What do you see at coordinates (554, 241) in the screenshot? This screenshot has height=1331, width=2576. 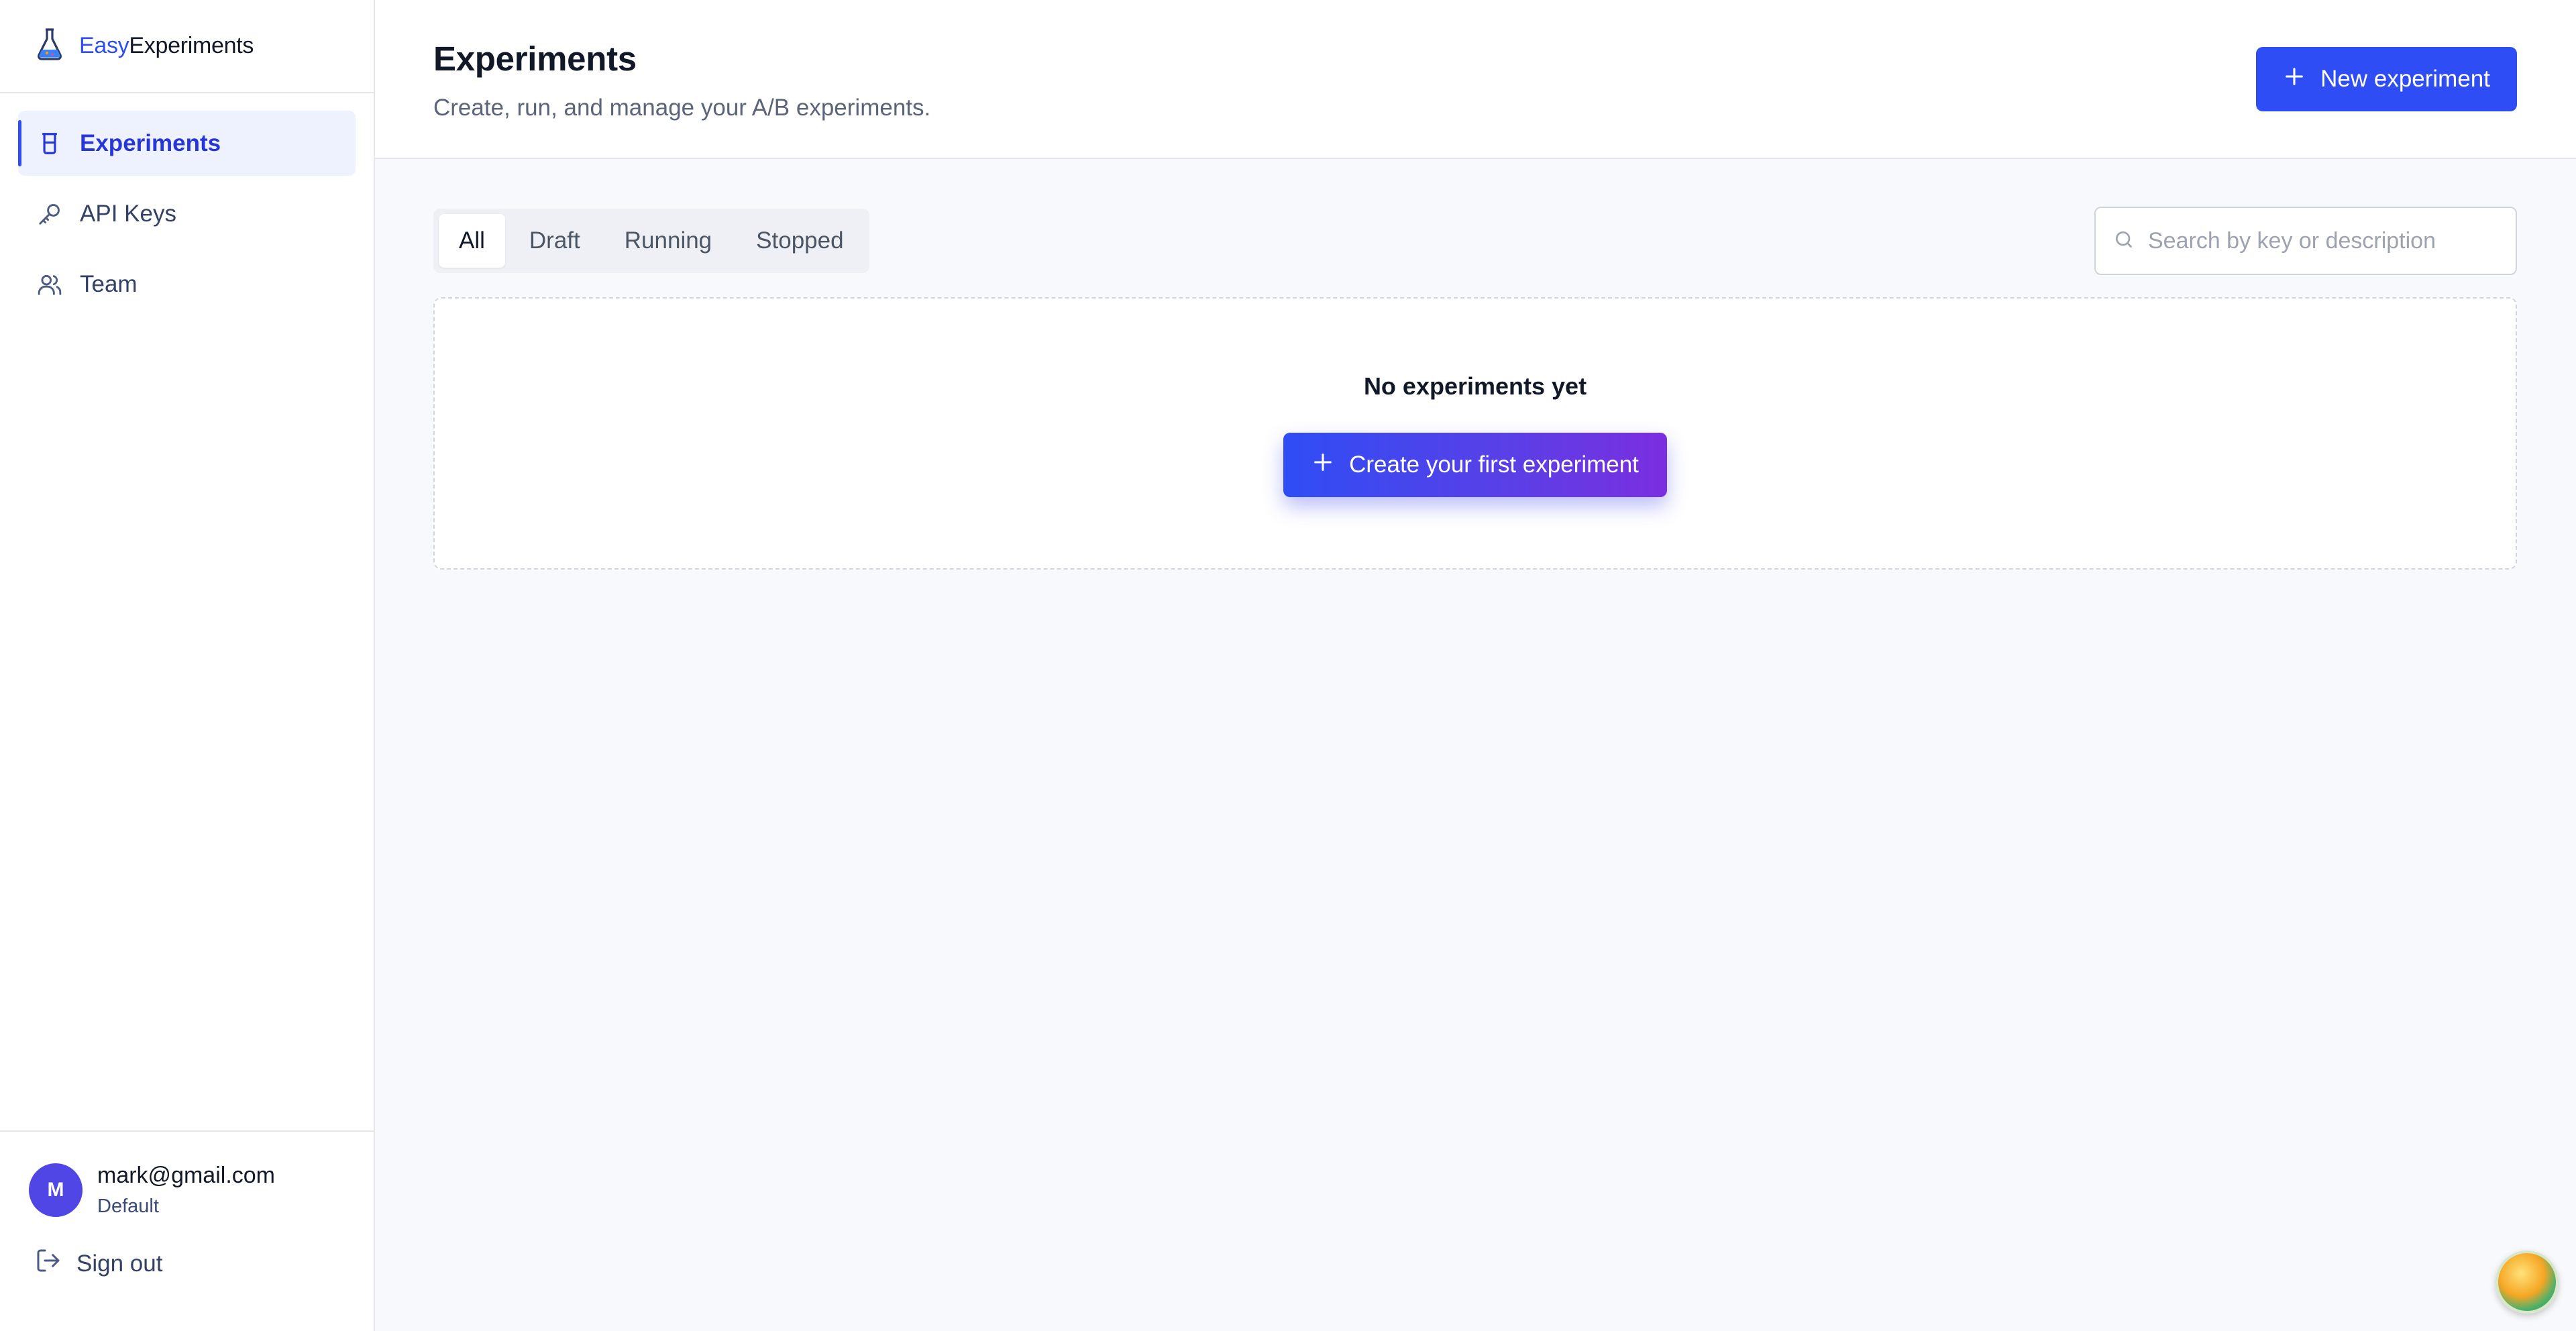 I see `tab-draft: Draft` at bounding box center [554, 241].